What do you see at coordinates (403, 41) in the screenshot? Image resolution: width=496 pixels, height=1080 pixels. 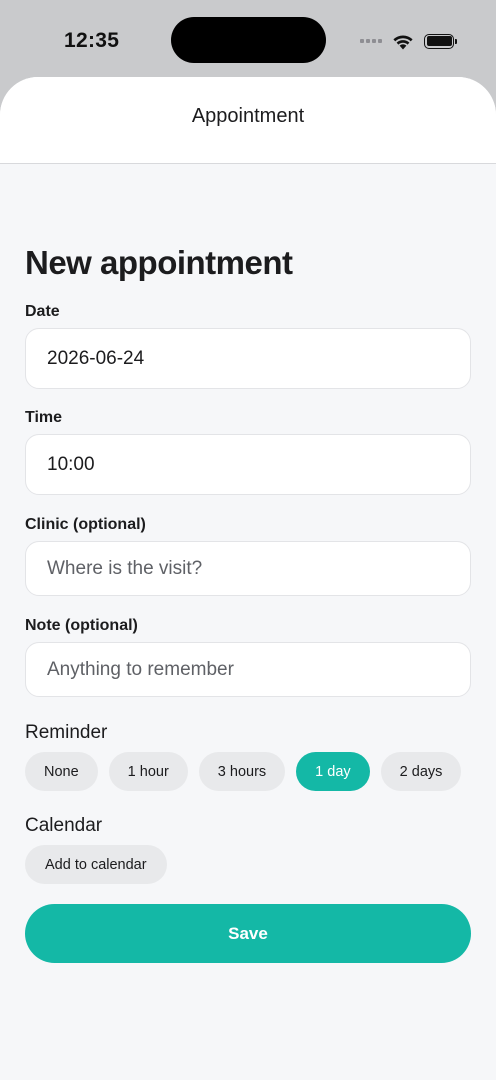 I see `wifi-icon` at bounding box center [403, 41].